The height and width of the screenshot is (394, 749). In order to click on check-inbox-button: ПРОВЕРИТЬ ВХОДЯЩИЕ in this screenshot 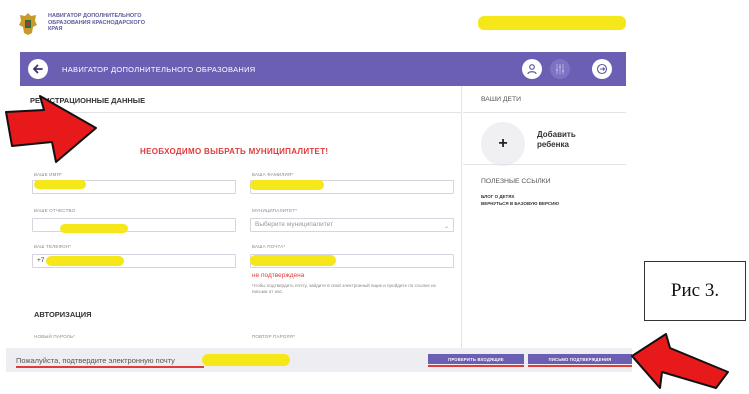, I will do `click(476, 359)`.